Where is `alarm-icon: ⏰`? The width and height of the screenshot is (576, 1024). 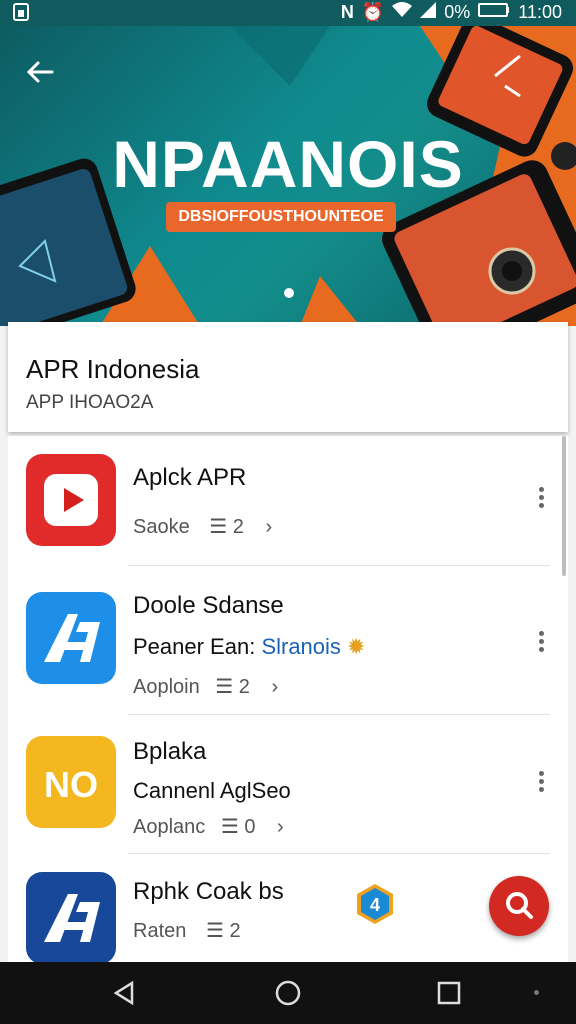
alarm-icon: ⏰ is located at coordinates (373, 12).